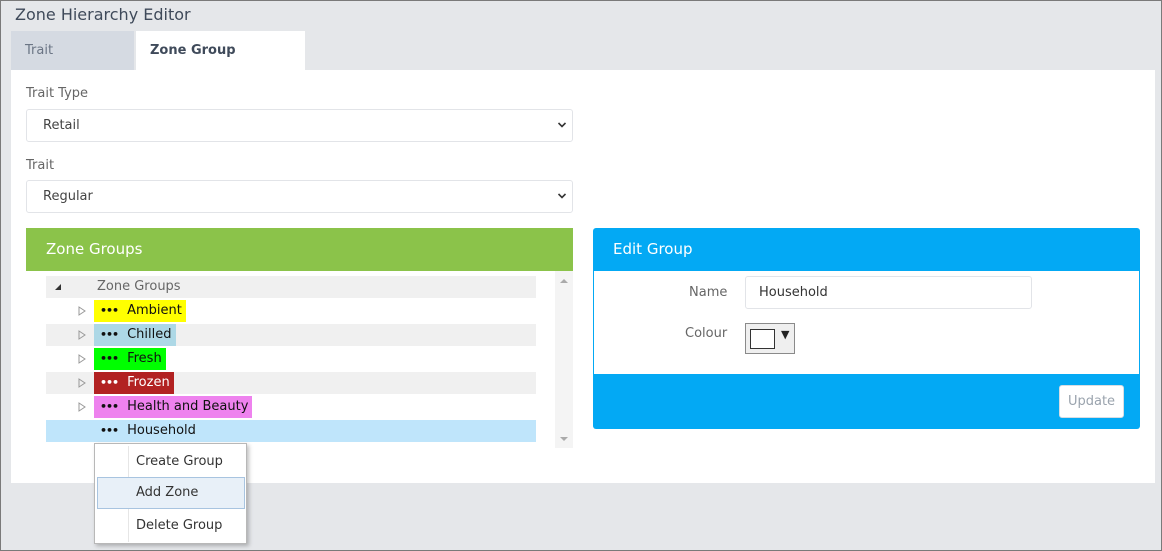 Image resolution: width=1162 pixels, height=551 pixels. Describe the element at coordinates (161, 430) in the screenshot. I see `tree-node-label: Household` at that location.